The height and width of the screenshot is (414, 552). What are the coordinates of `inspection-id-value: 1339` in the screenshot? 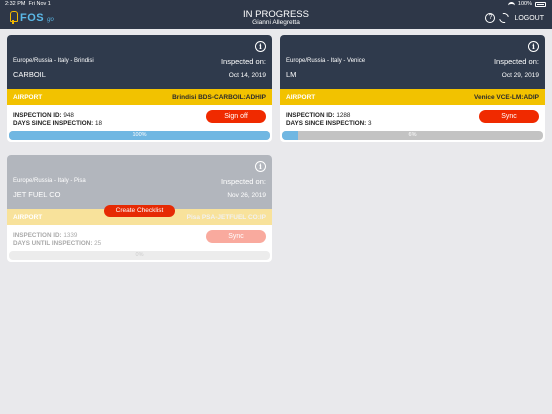 It's located at (70, 235).